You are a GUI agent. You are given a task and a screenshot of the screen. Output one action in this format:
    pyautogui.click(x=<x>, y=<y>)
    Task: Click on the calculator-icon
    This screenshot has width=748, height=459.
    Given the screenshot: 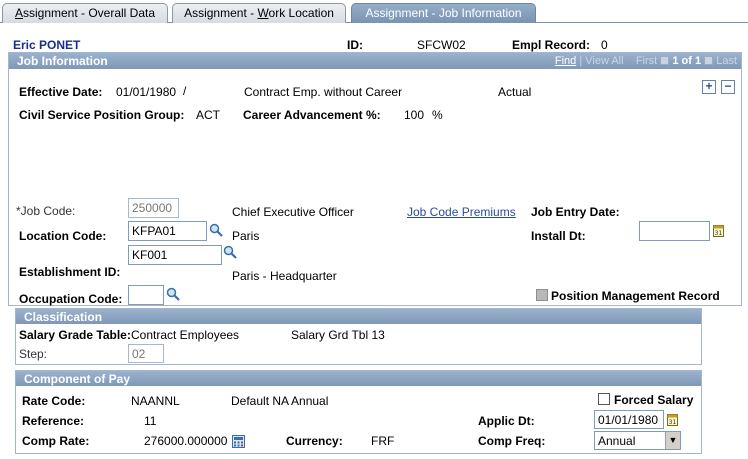 What is the action you would take?
    pyautogui.click(x=239, y=441)
    